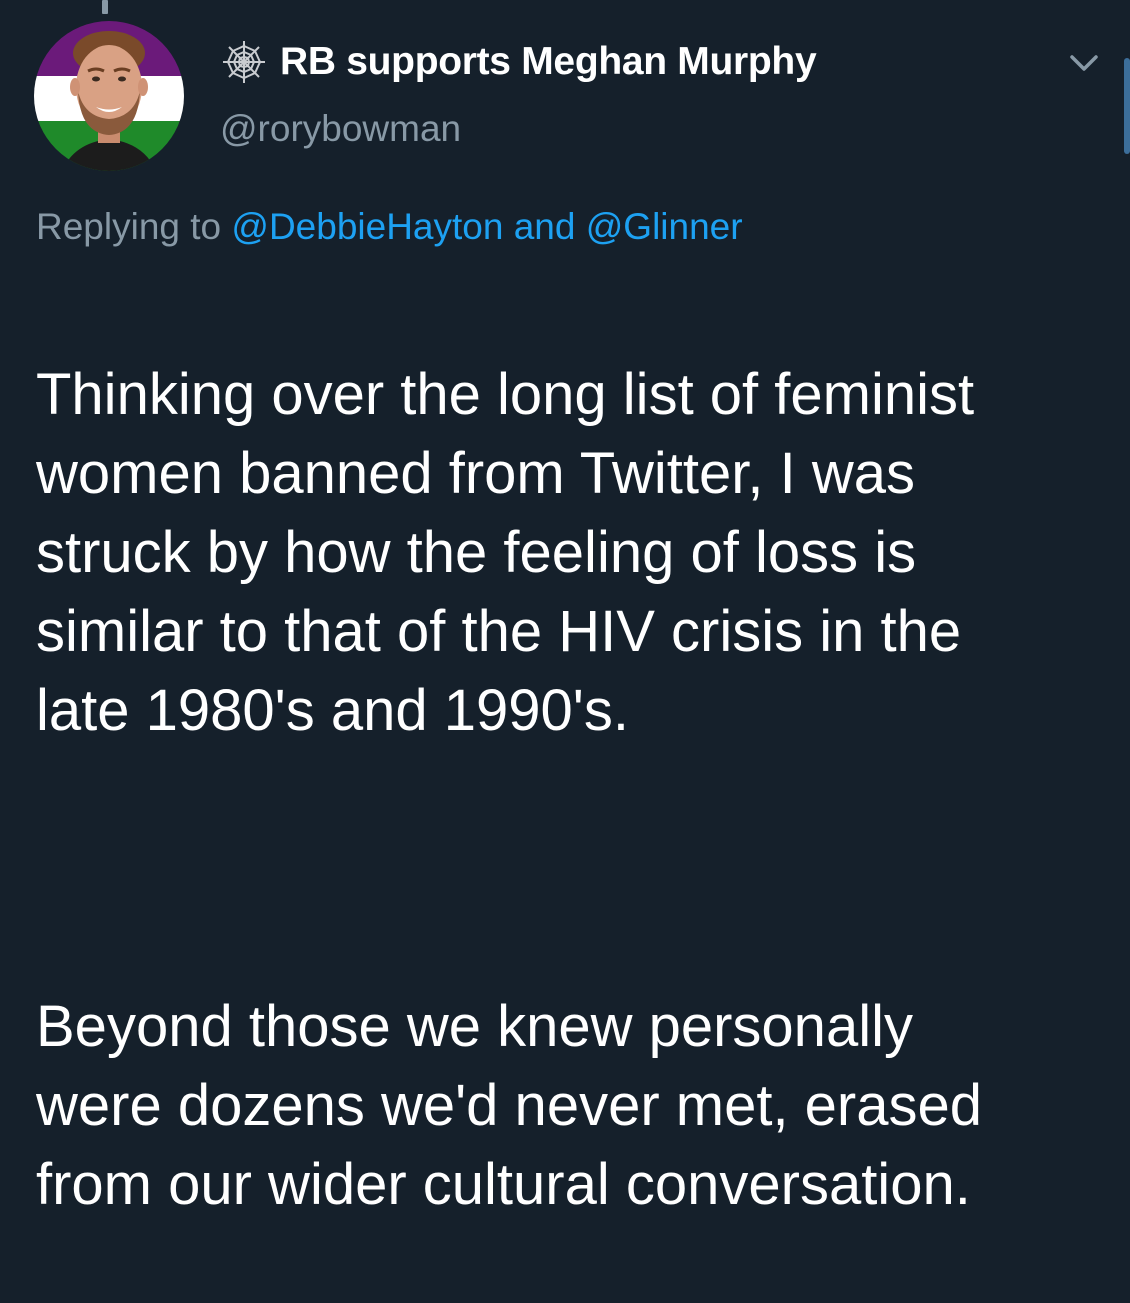  I want to click on reply-mention-glinner: @Glinner, so click(664, 226).